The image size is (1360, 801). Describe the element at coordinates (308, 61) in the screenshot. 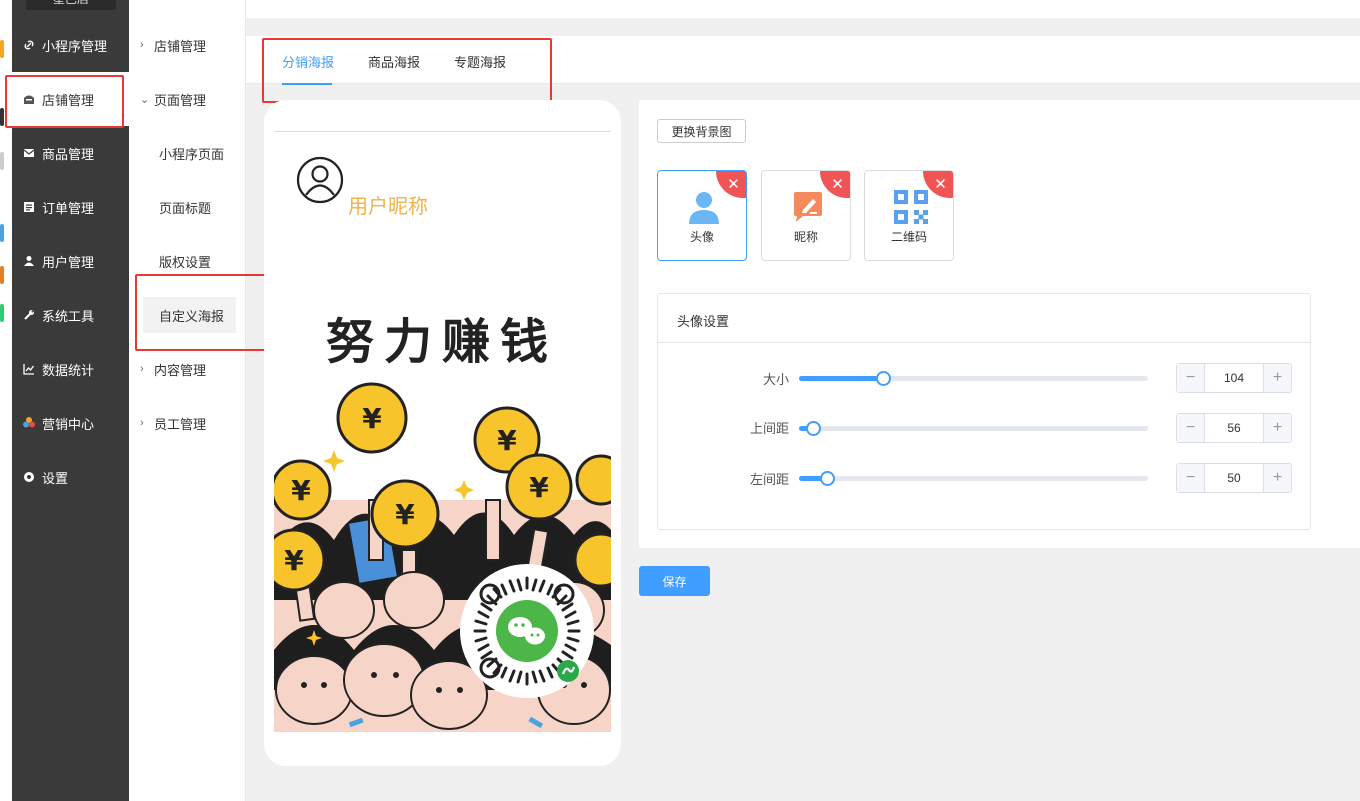

I see `tab-distribution-poster: 分销海报` at that location.